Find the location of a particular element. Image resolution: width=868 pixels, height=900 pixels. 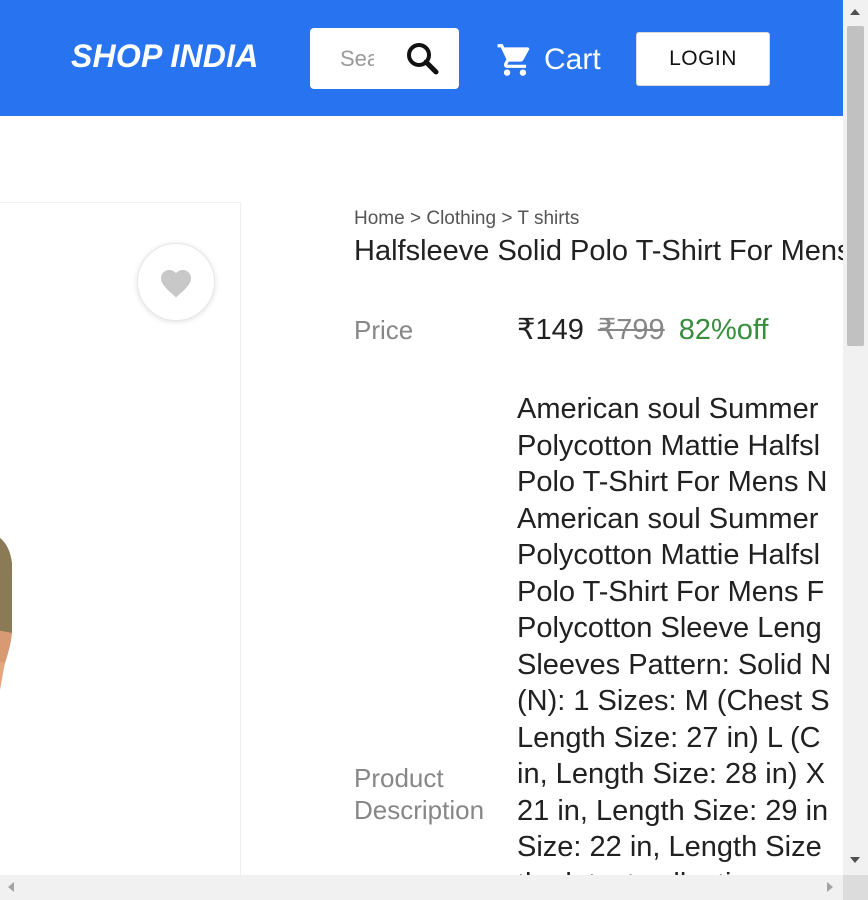

vertical-scroll-thumb is located at coordinates (855, 186).